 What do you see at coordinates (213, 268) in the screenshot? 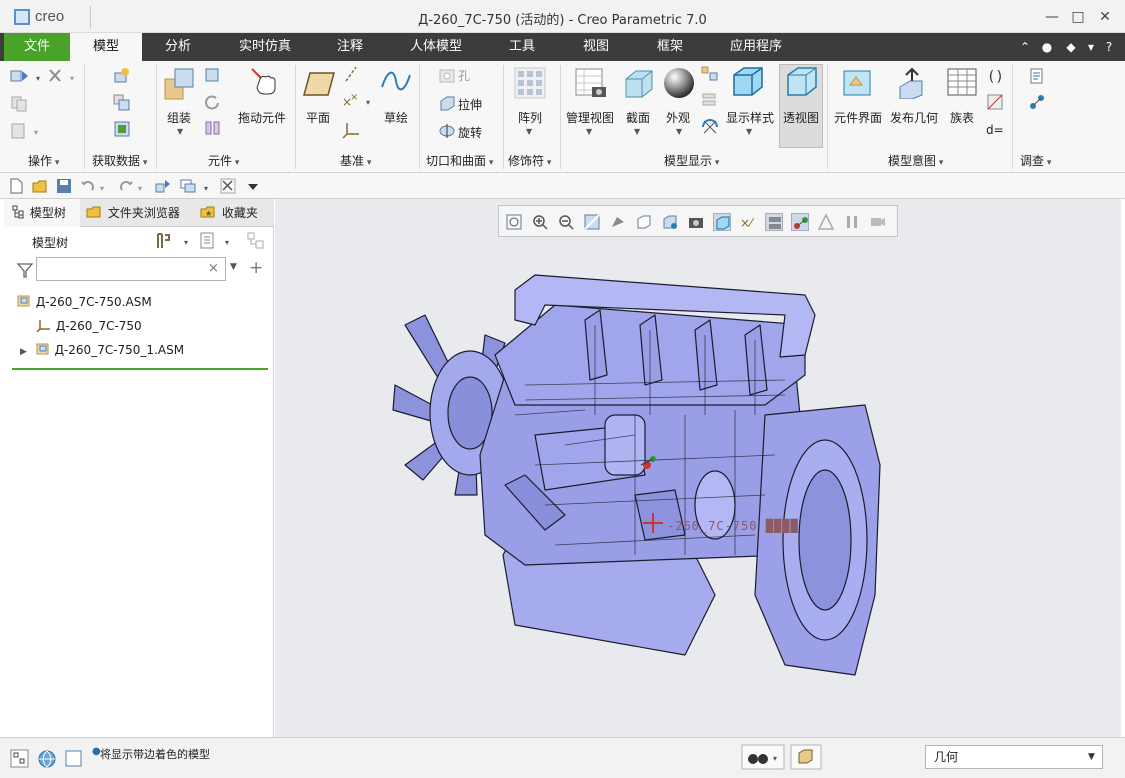
I see `clear-search-icon: ×` at bounding box center [213, 268].